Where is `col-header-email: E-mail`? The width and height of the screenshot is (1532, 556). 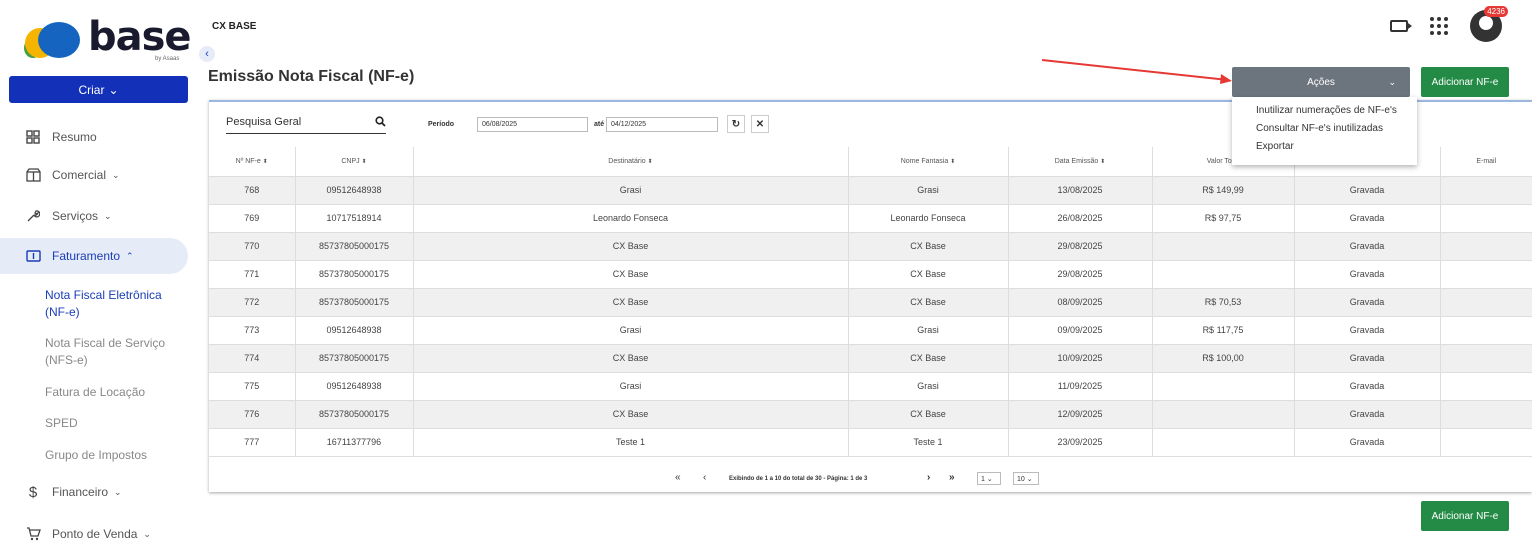 col-header-email: E-mail is located at coordinates (1486, 162).